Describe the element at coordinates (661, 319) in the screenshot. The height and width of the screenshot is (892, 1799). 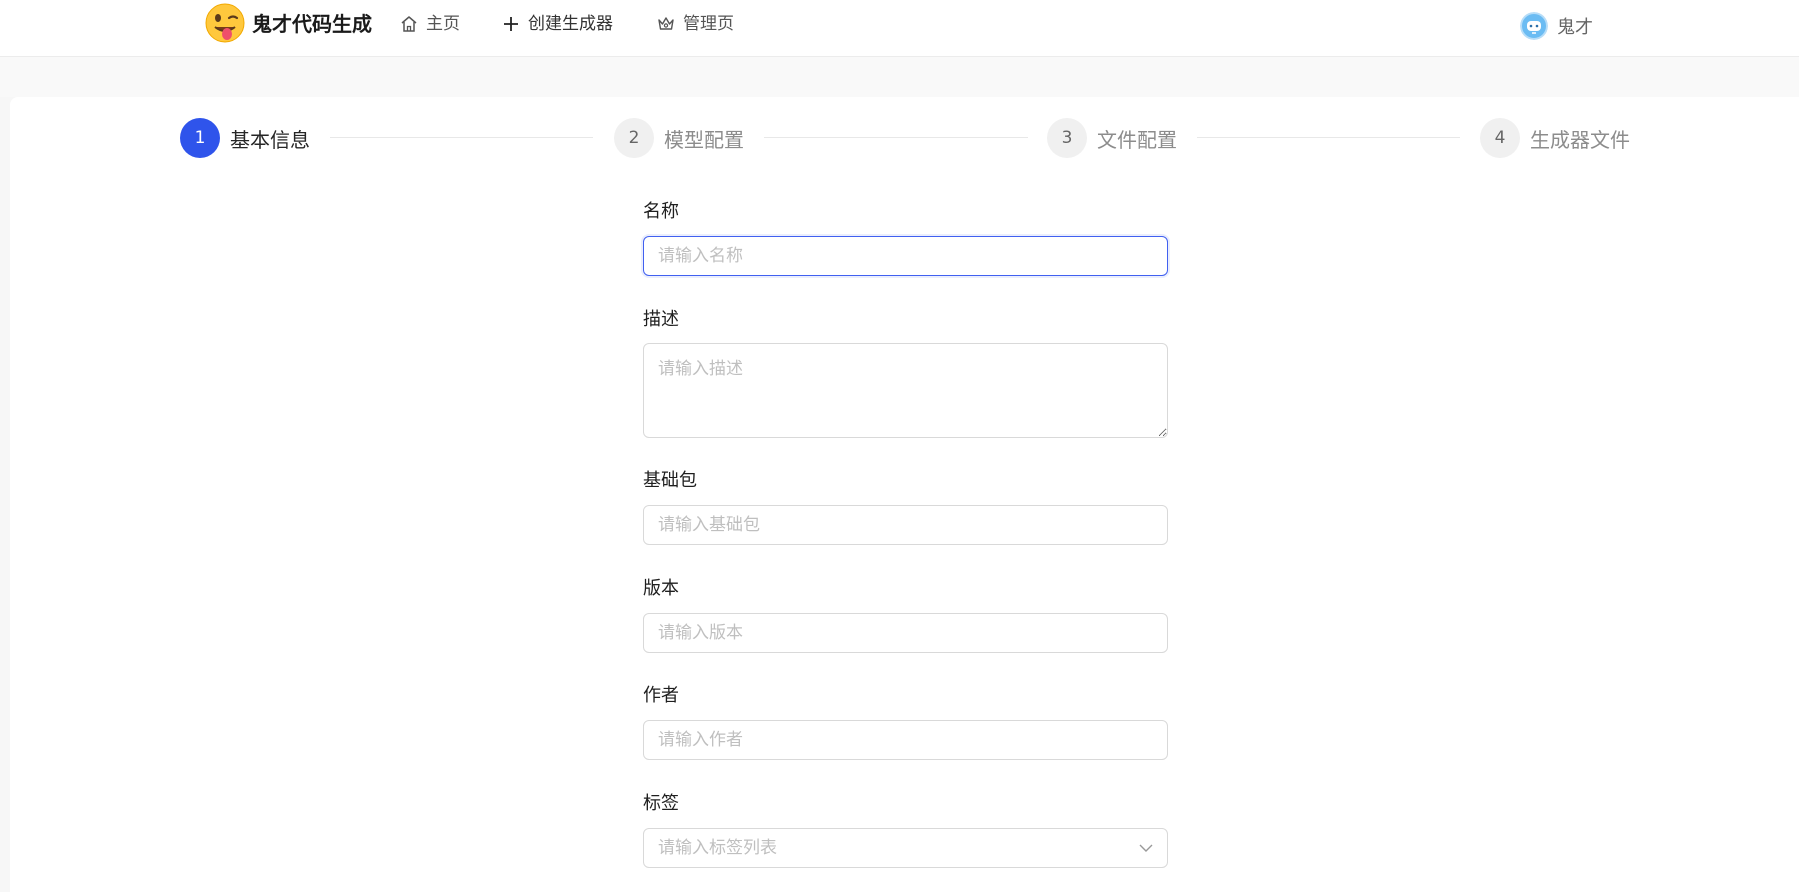
I see `description-label: 描述` at that location.